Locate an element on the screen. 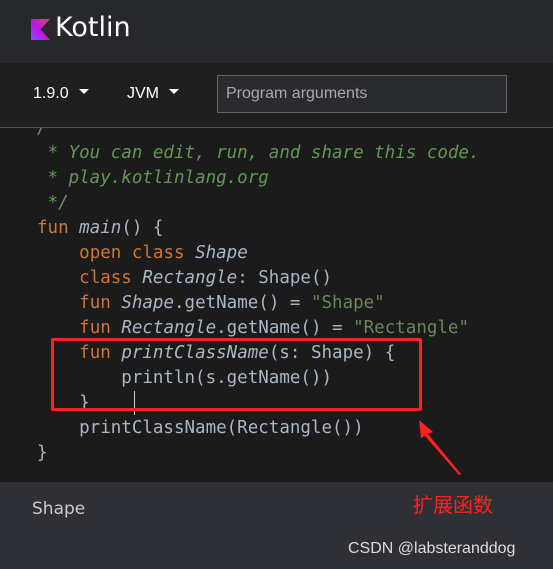 Image resolution: width=553 pixels, height=569 pixels. version-dropdown: 1.9.0 is located at coordinates (61, 94).